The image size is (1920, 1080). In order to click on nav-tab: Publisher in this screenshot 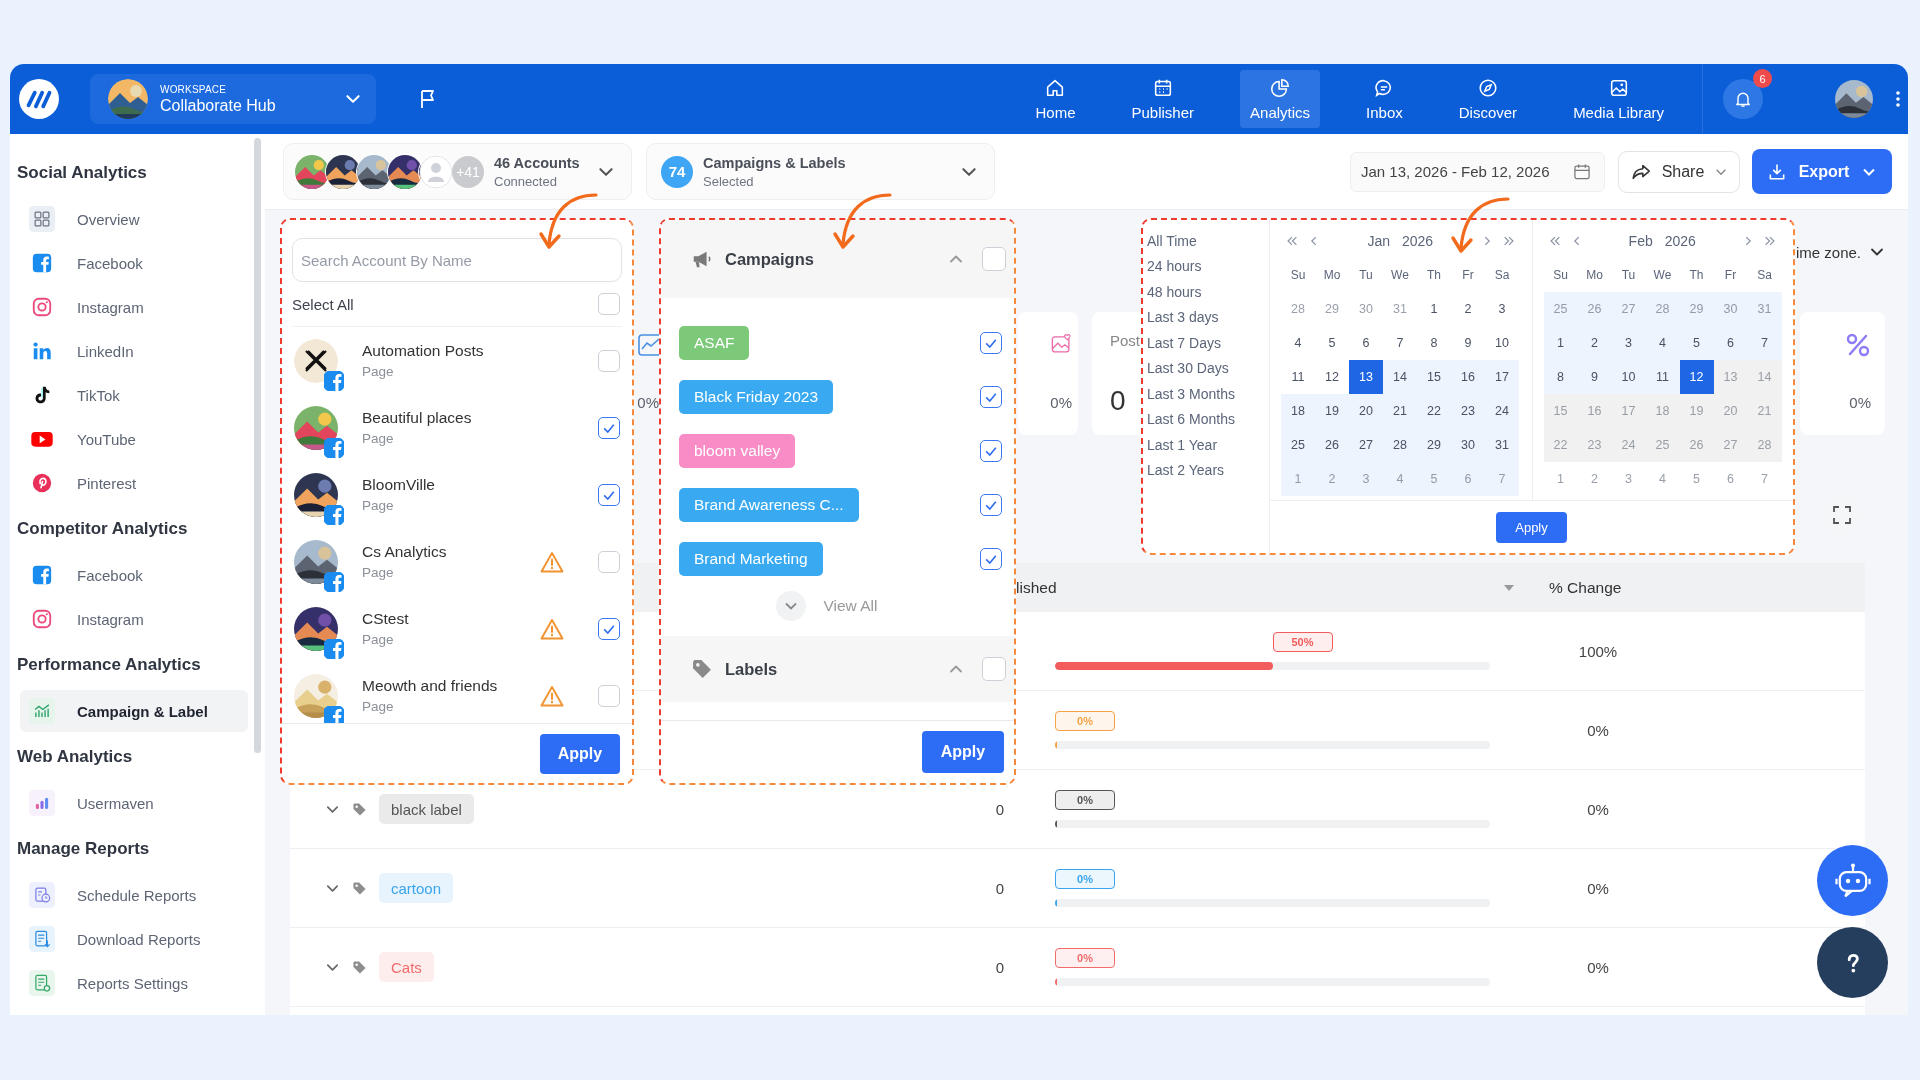, I will do `click(1163, 99)`.